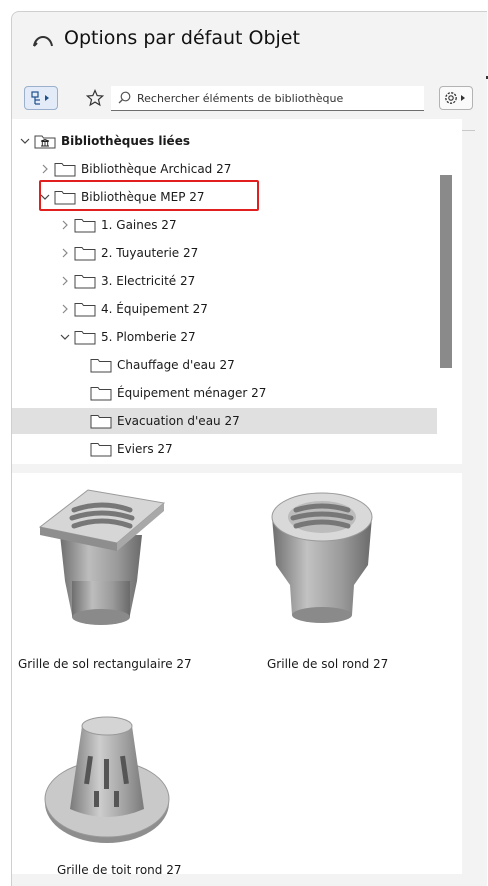 Image resolution: width=488 pixels, height=886 pixels. Describe the element at coordinates (105, 664) in the screenshot. I see `gallery-item-label: Grille de sol rectangulaire 27` at that location.